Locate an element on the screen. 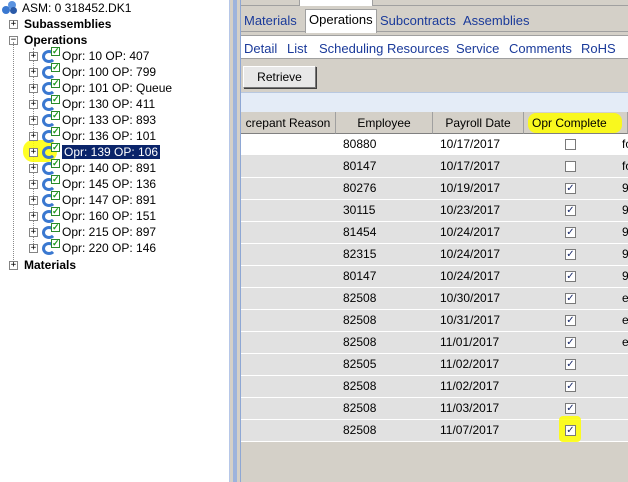 This screenshot has width=628, height=482. column-header-payroll-date: Payroll Date is located at coordinates (478, 123).